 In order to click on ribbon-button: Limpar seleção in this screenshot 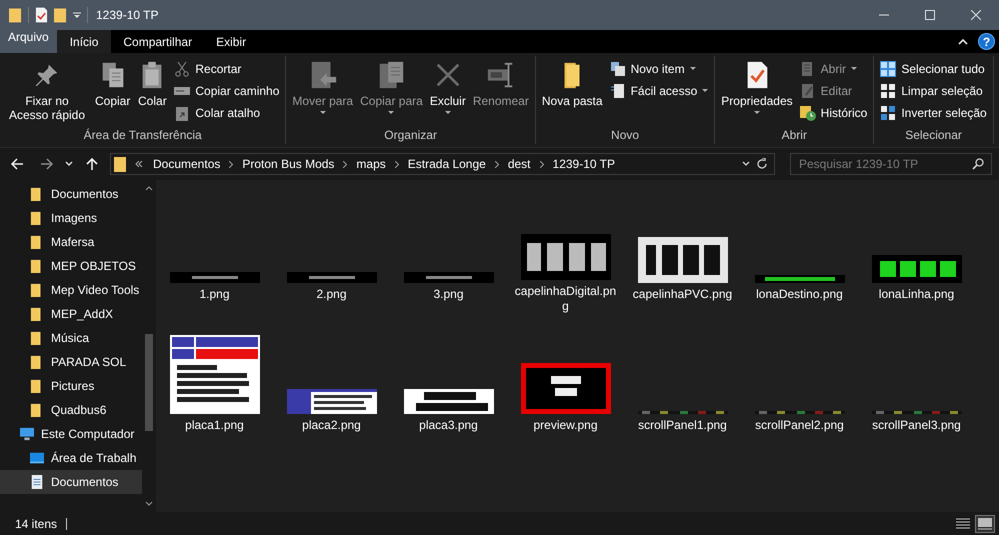, I will do `click(933, 91)`.